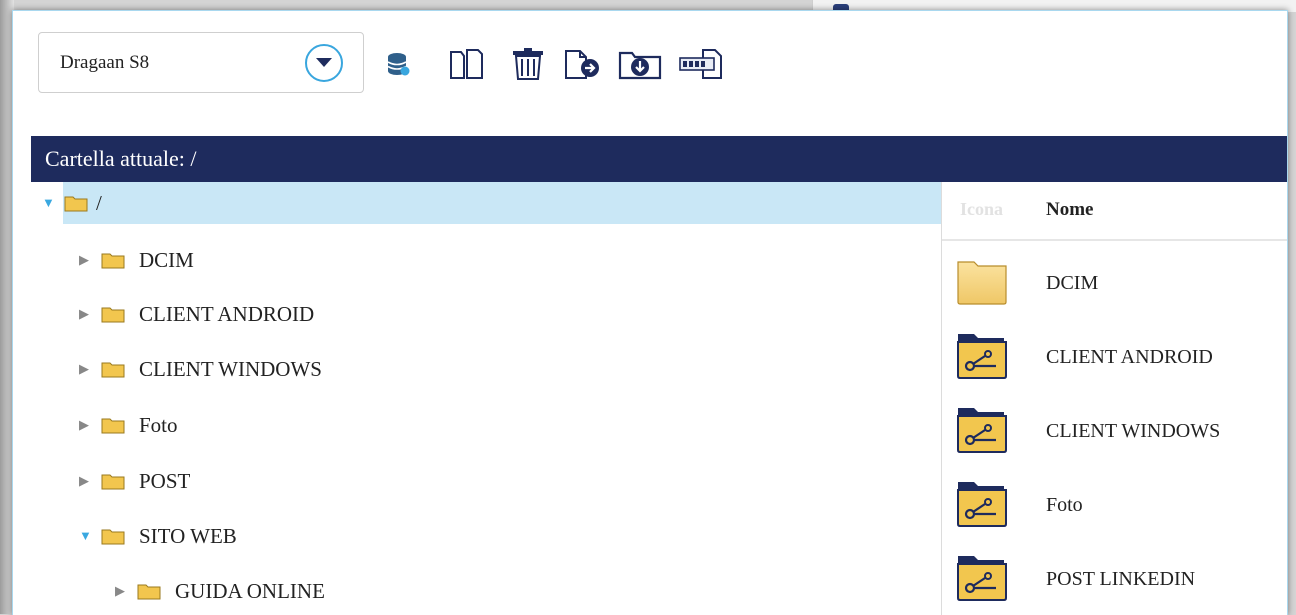  I want to click on list-item: Foto, so click(1114, 505).